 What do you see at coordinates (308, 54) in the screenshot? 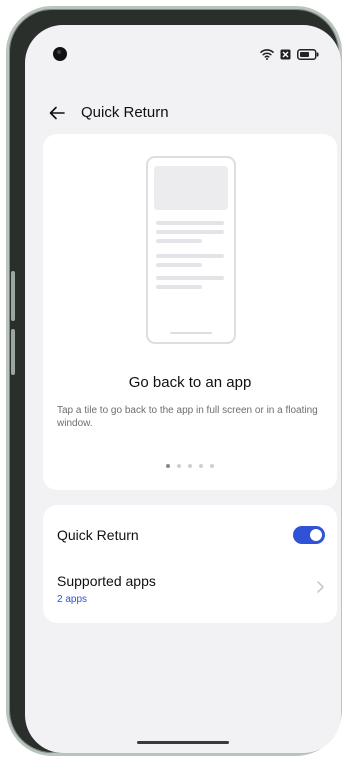
I see `battery-icon` at bounding box center [308, 54].